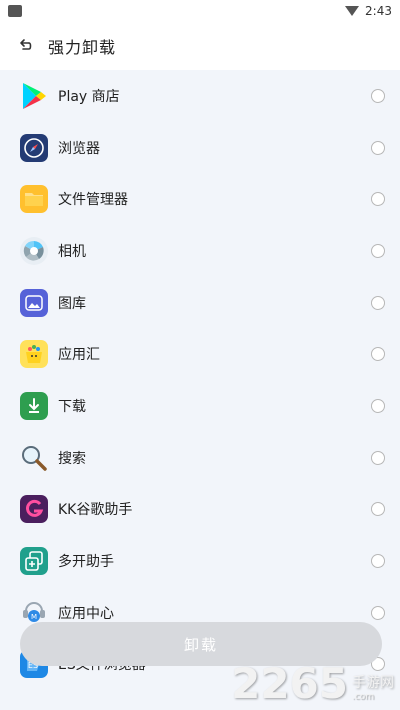 The width and height of the screenshot is (400, 710). Describe the element at coordinates (200, 406) in the screenshot. I see `app-row-download: 下载` at that location.